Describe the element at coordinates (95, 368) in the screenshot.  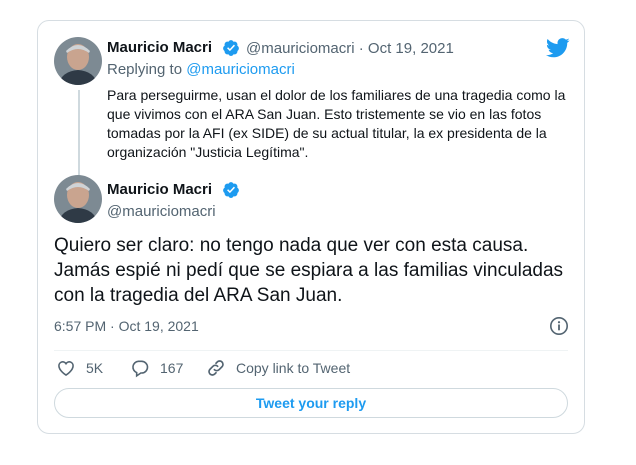
I see `like-count: 5K` at that location.